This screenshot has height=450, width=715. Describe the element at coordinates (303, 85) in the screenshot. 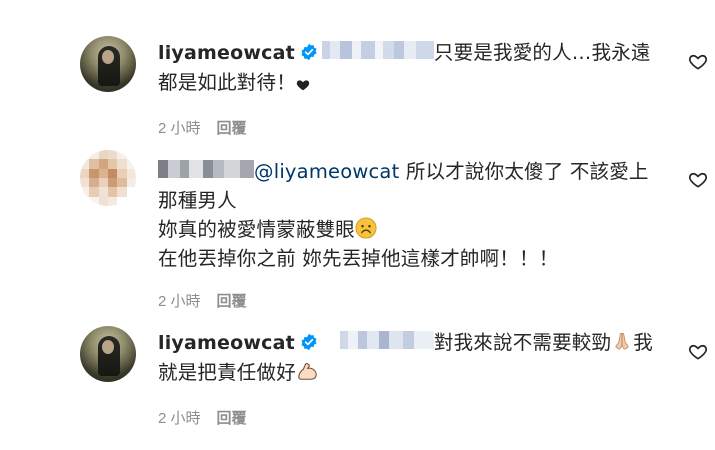

I see `black-heart-icon` at that location.